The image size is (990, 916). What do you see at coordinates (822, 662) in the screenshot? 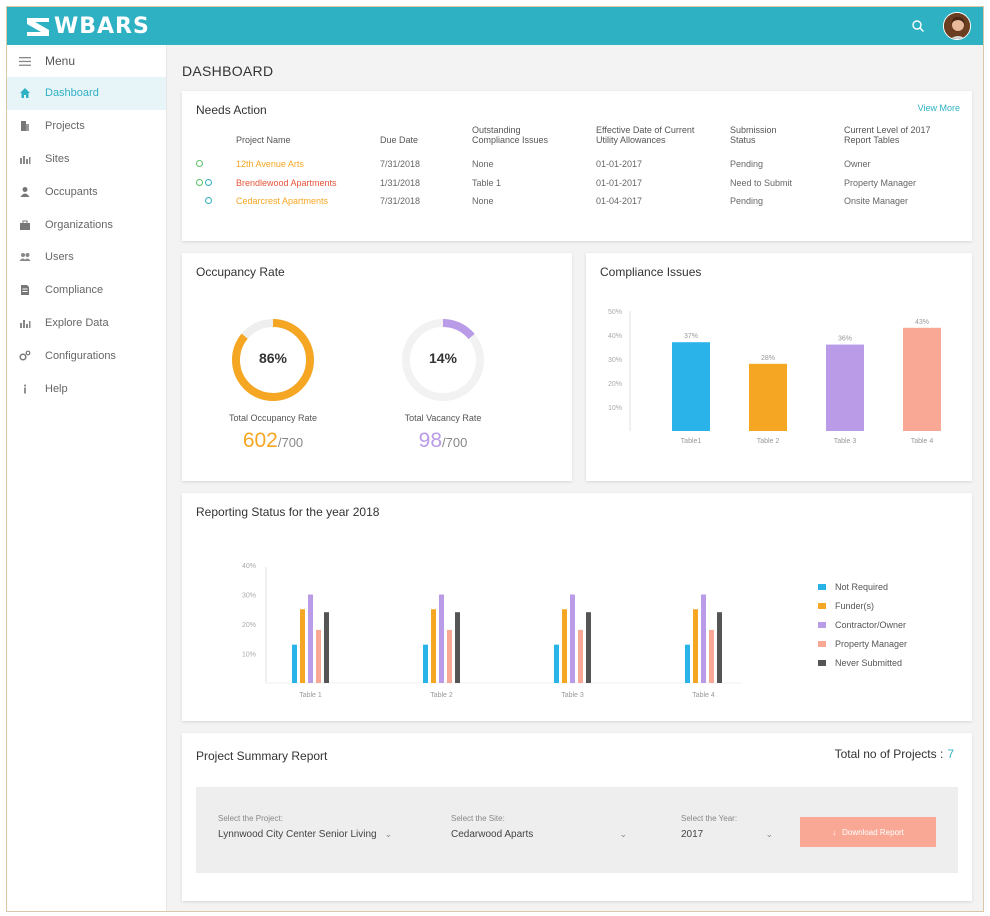
I see `legend-swatch` at bounding box center [822, 662].